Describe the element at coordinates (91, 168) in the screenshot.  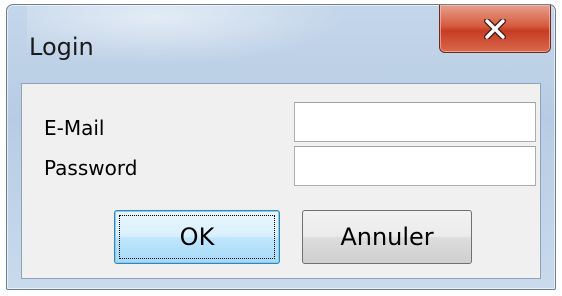
I see `password-label: Password` at that location.